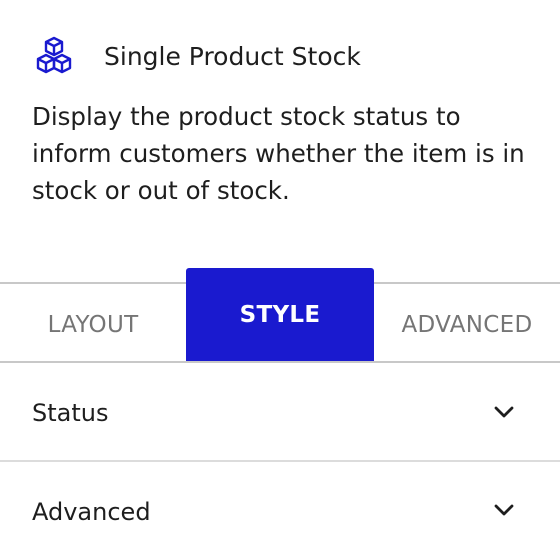 This screenshot has height=560, width=560. I want to click on tab-layout: LAYOUT, so click(93, 322).